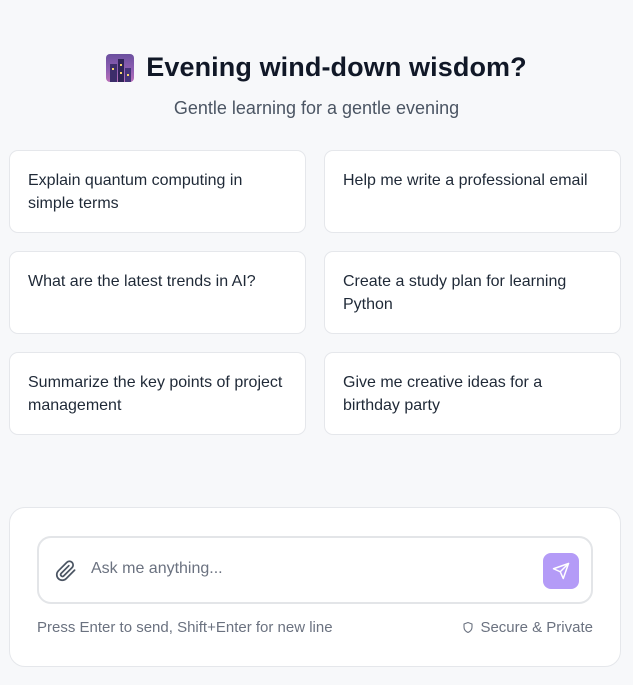 Image resolution: width=633 pixels, height=685 pixels. I want to click on suggestion-card: Create a study plan for learning Python, so click(472, 292).